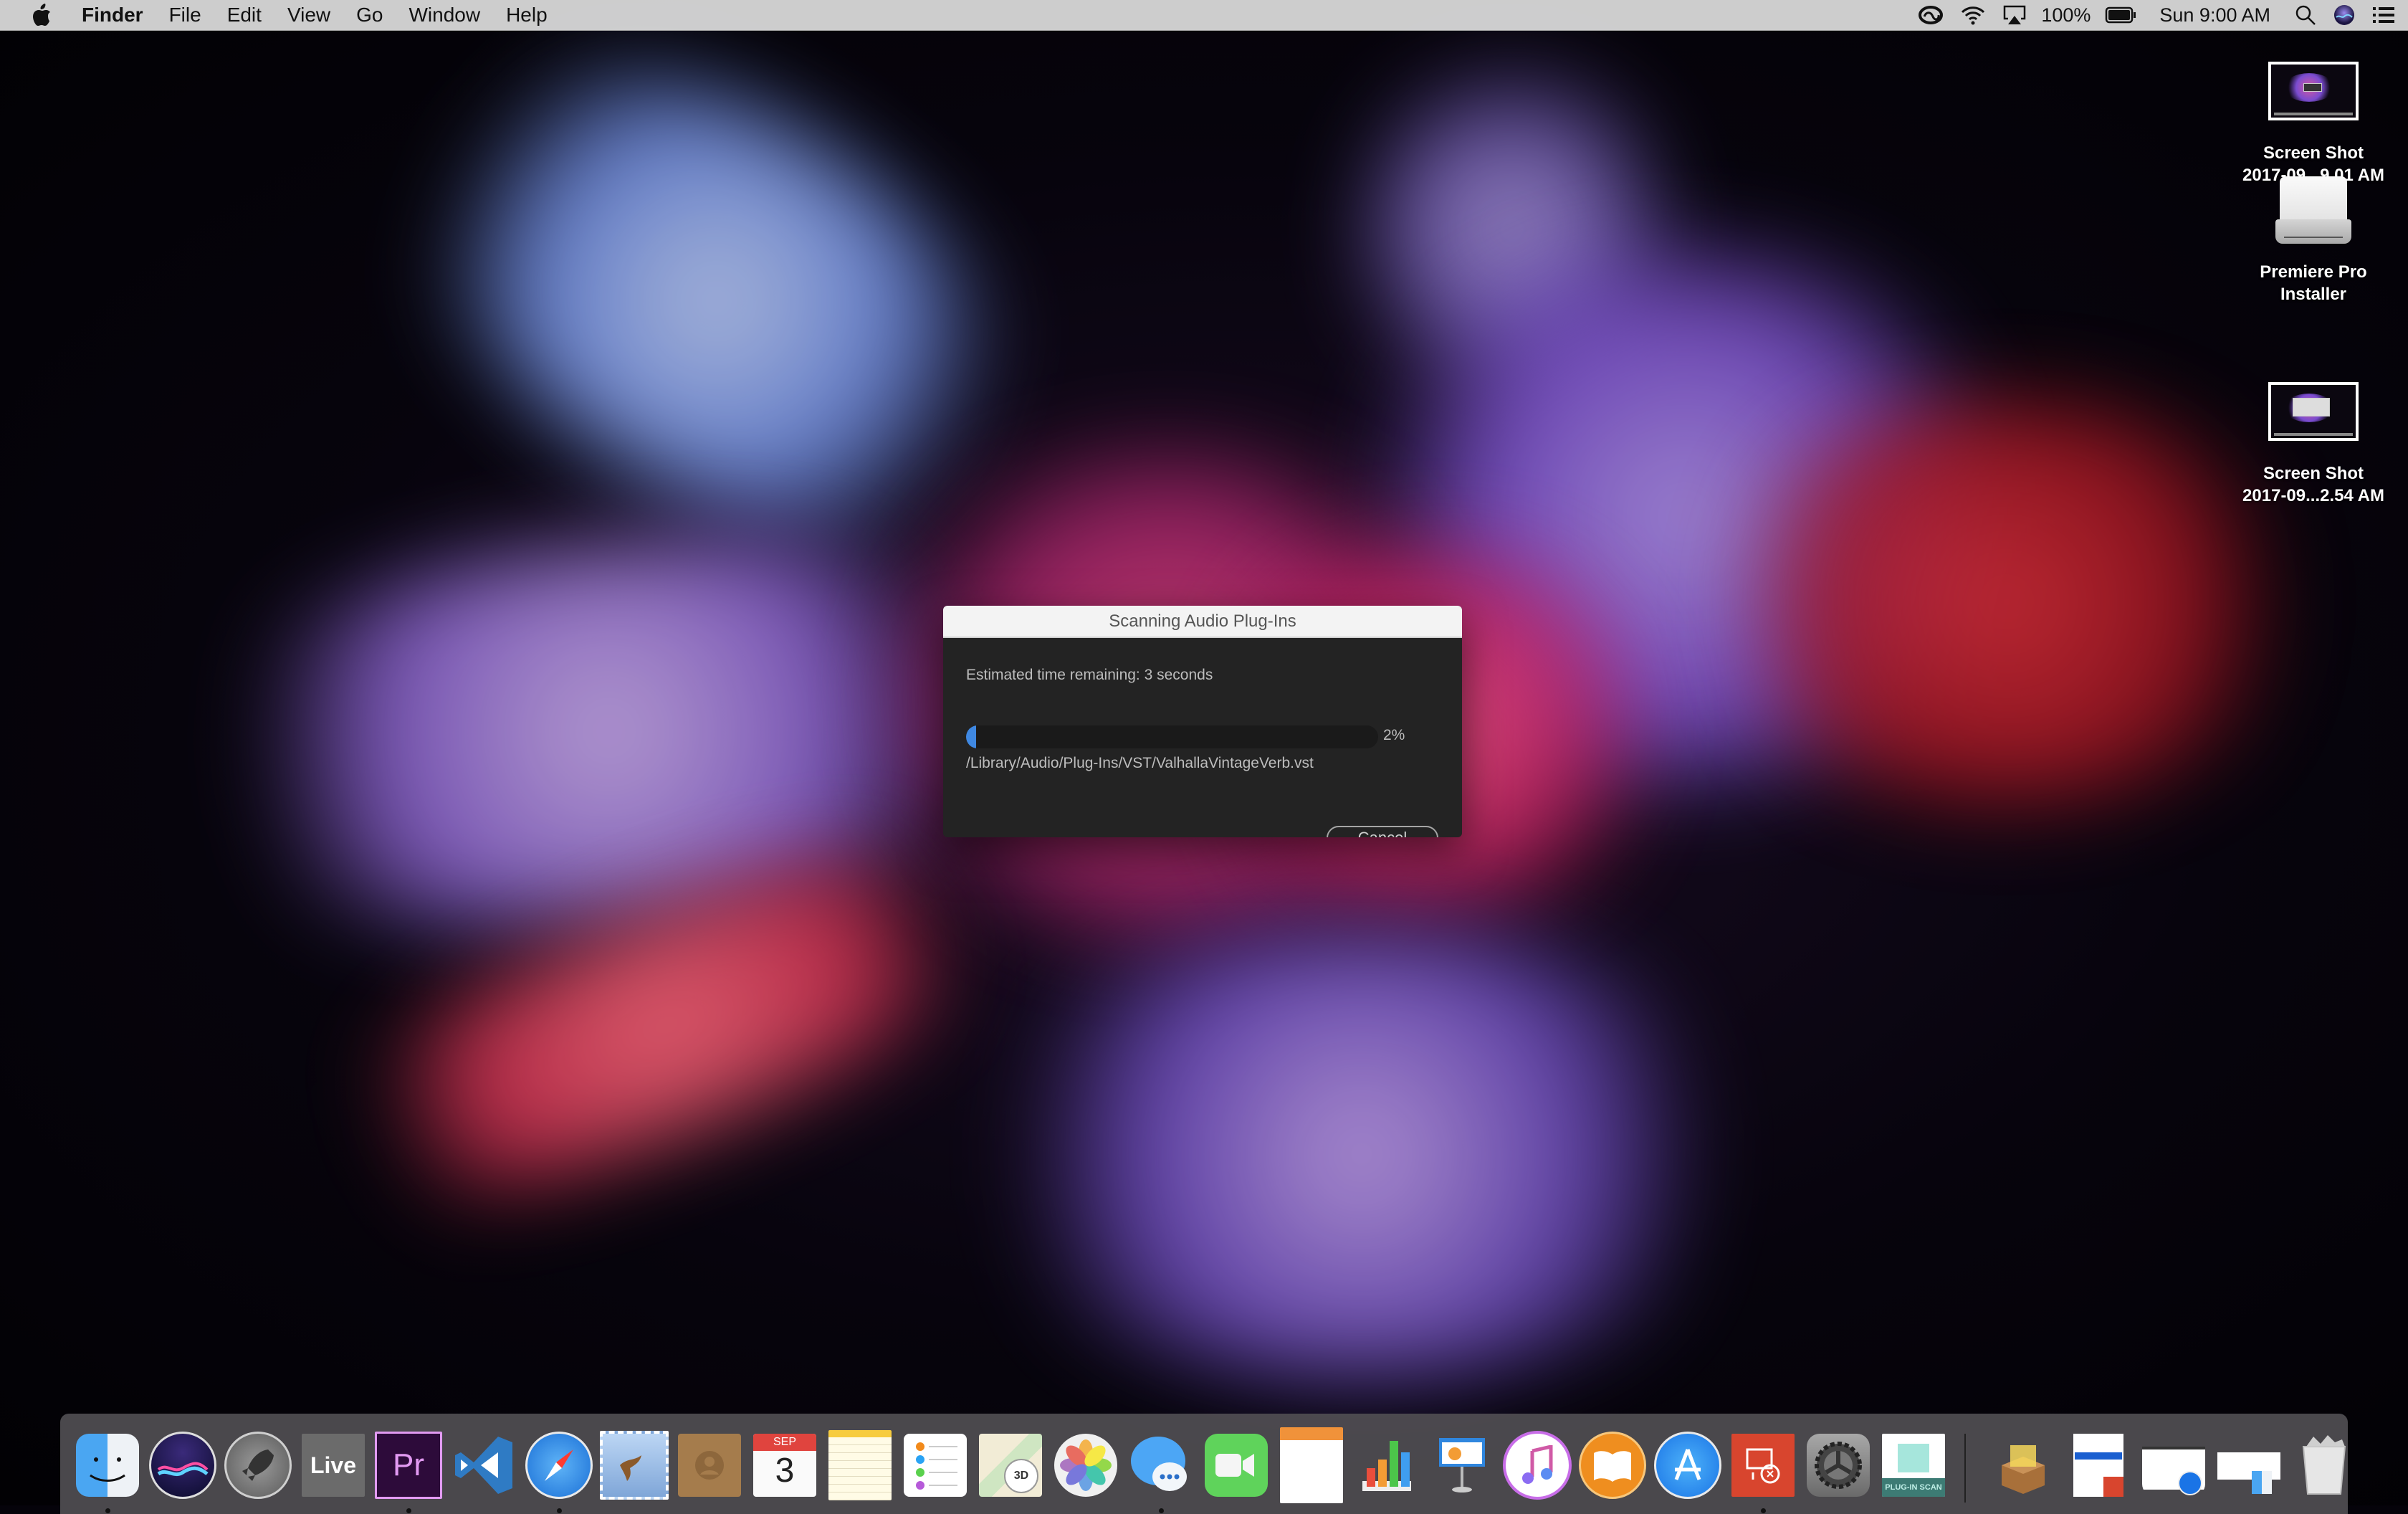  I want to click on desktop-item-premiere-installer: Premiere Pro Installer, so click(2313, 240).